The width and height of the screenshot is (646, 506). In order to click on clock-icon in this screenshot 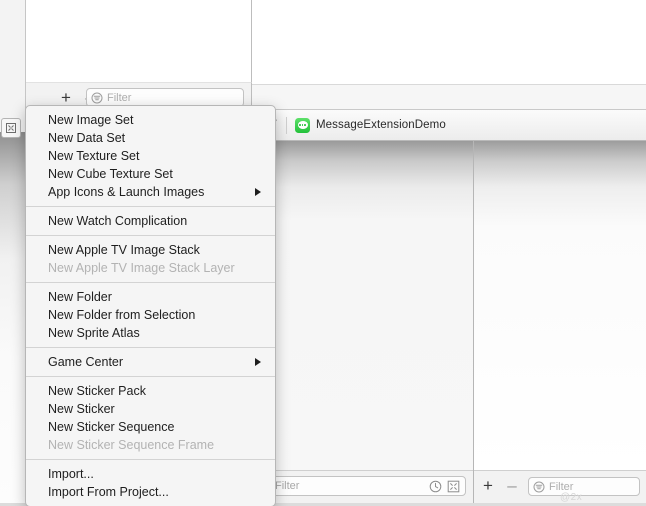, I will do `click(435, 486)`.